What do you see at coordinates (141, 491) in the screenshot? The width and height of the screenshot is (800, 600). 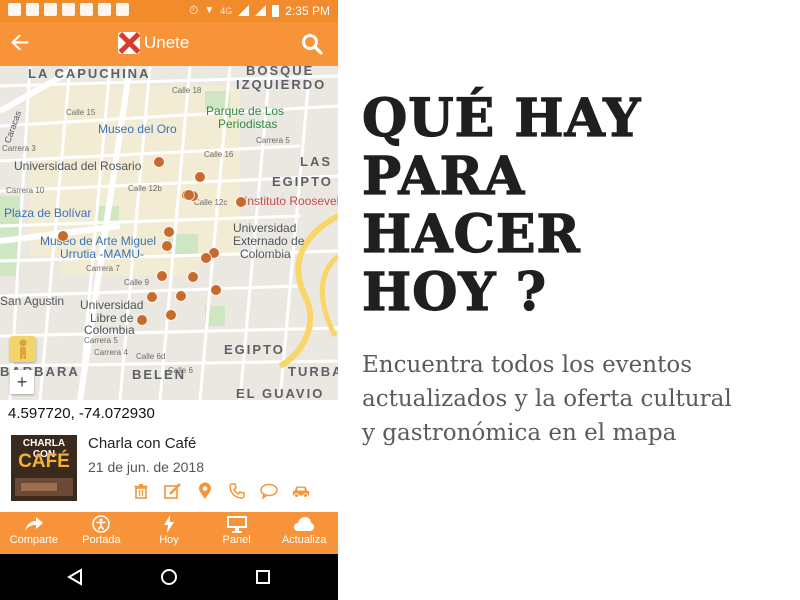 I see `delete-icon` at bounding box center [141, 491].